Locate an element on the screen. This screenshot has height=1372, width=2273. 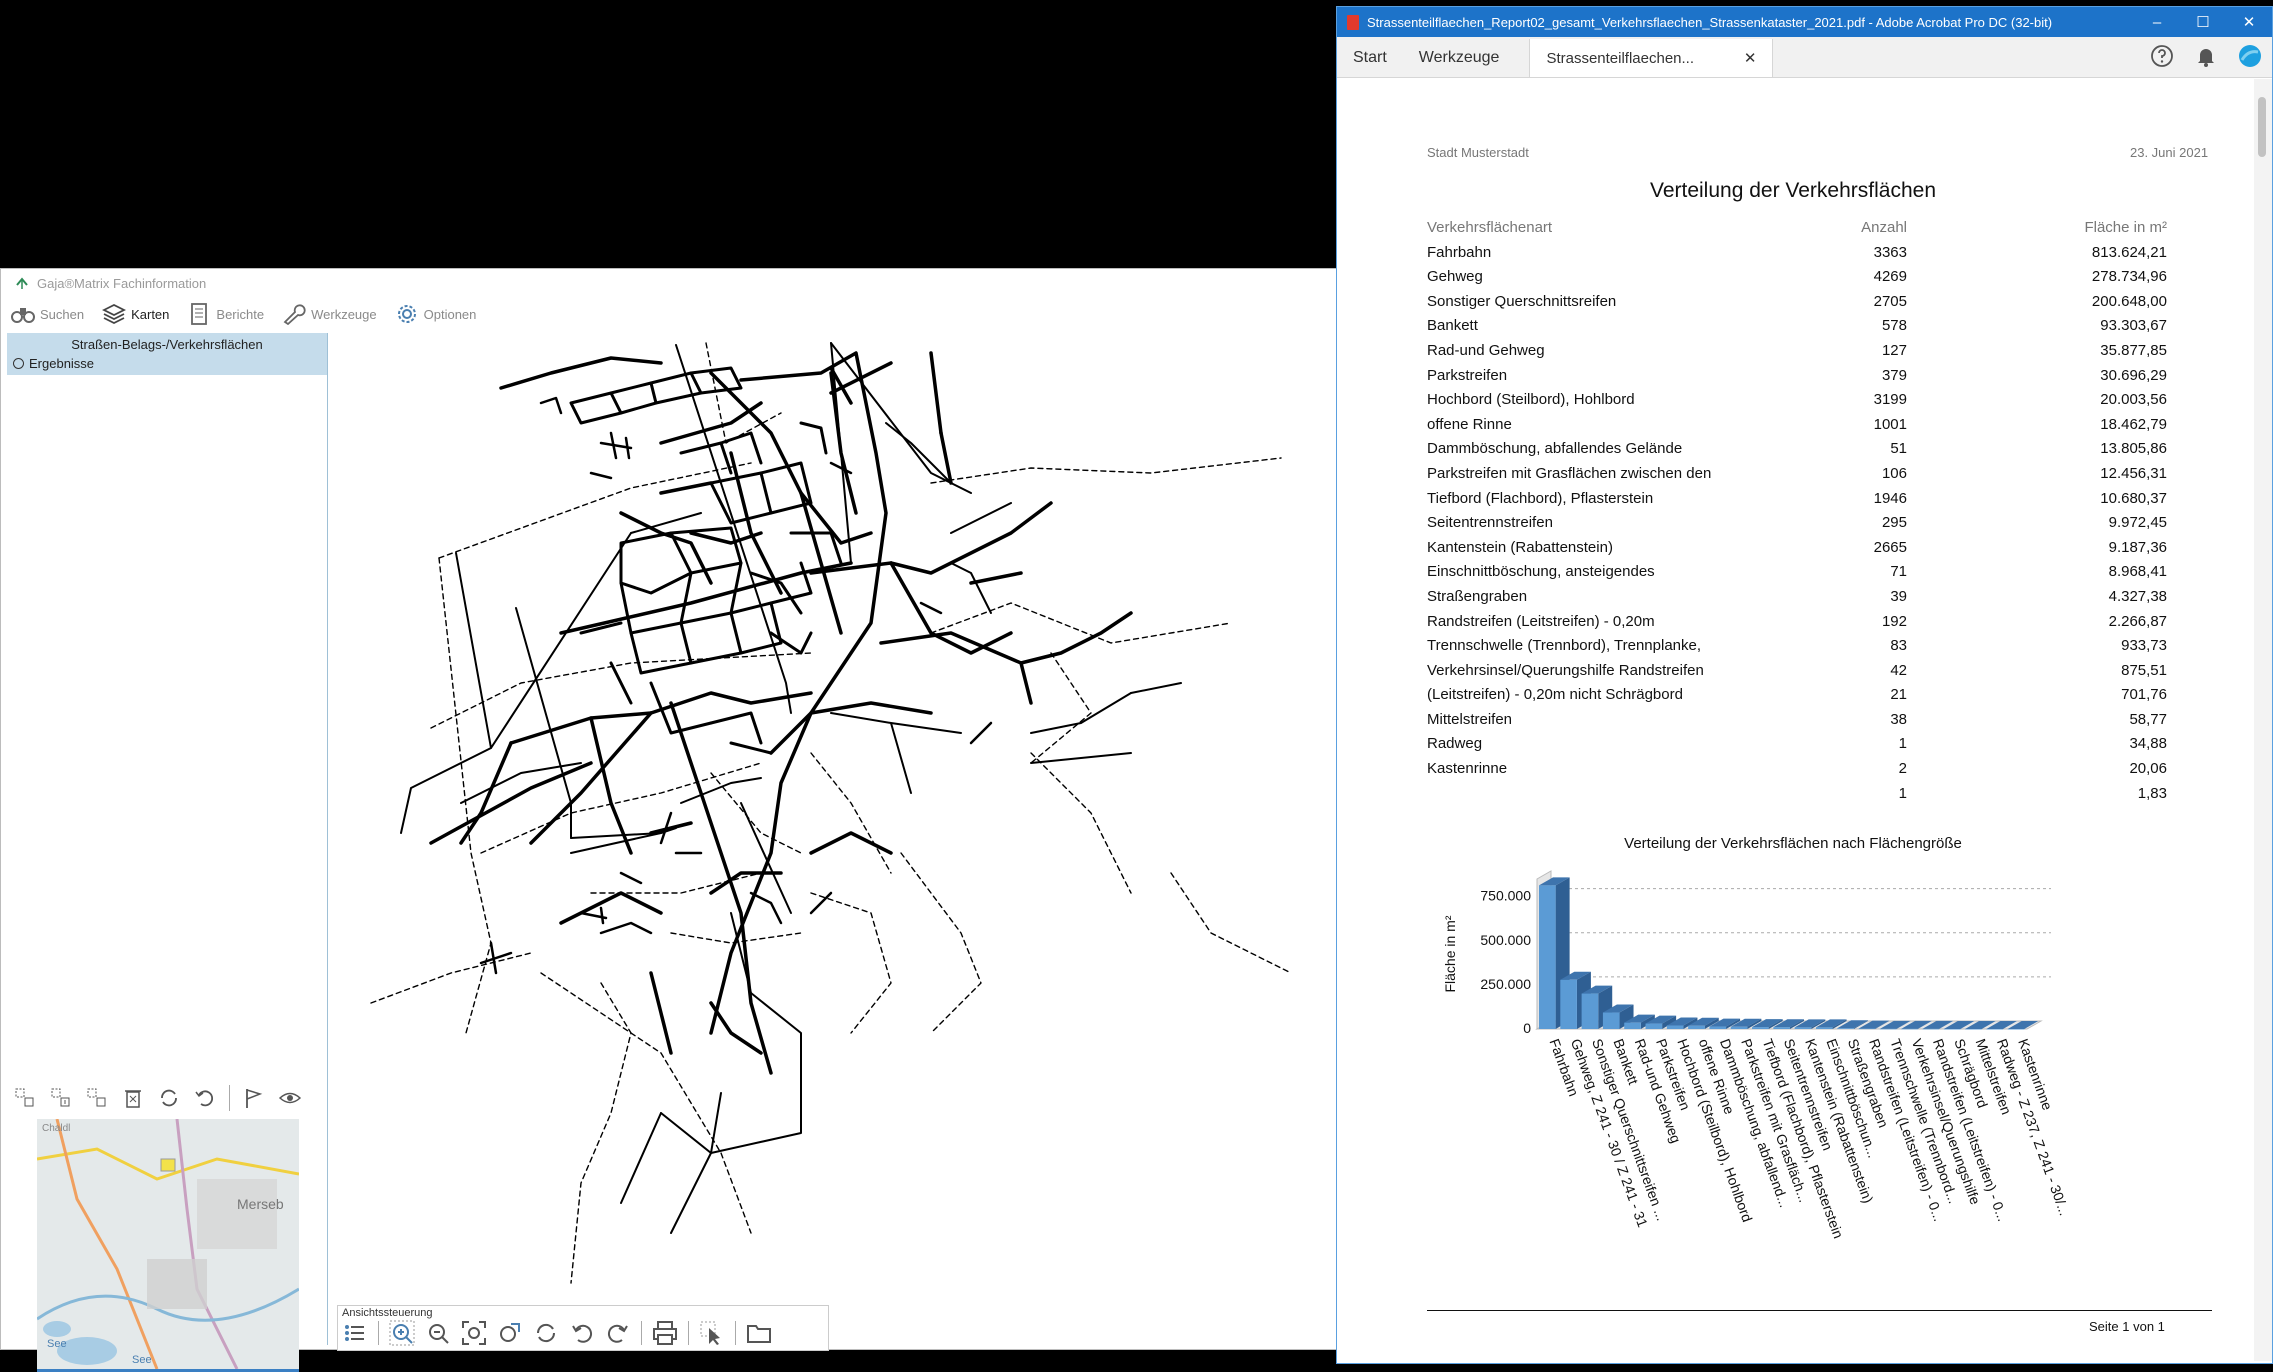
view-control-panel: Ansichtssteuerung is located at coordinates (583, 1328).